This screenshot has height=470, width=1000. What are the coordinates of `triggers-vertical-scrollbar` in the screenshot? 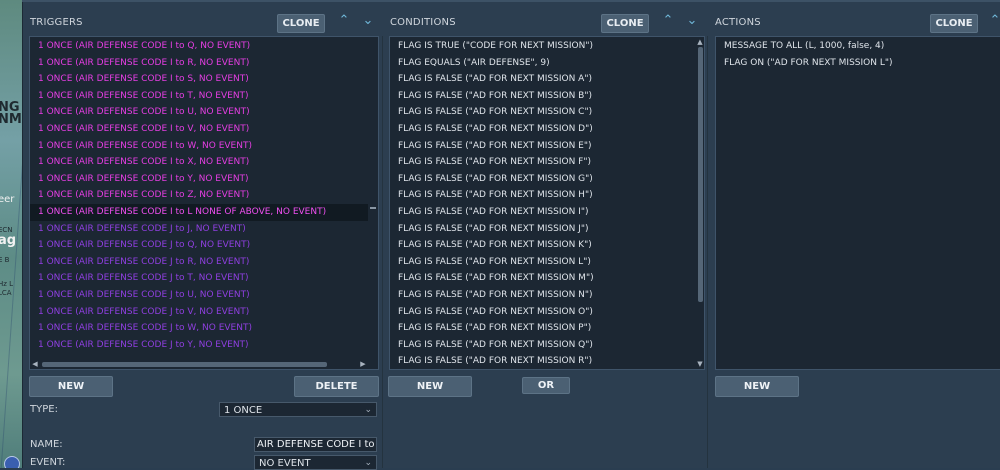 It's located at (373, 203).